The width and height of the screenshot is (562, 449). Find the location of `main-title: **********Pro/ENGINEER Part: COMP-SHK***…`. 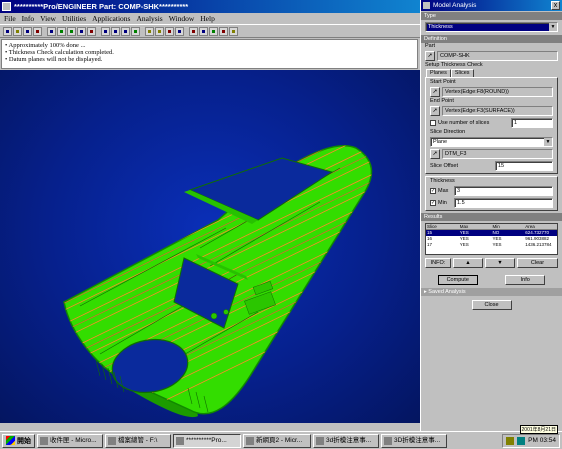

main-title: **********Pro/ENGINEER Part: COMP-SHK***… is located at coordinates (101, 6).